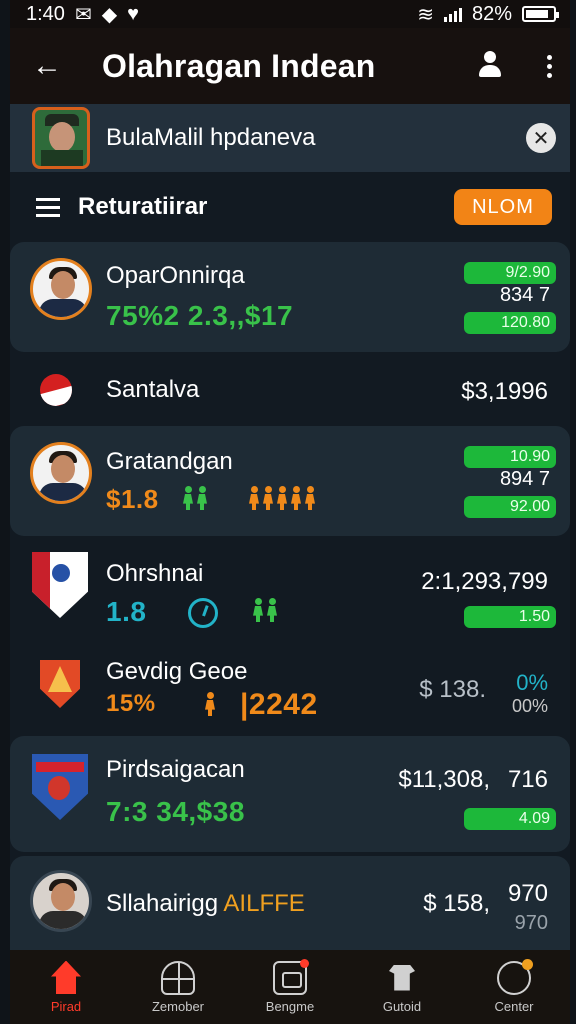 The width and height of the screenshot is (576, 1024). I want to click on nav-label: Zemober, so click(178, 1006).